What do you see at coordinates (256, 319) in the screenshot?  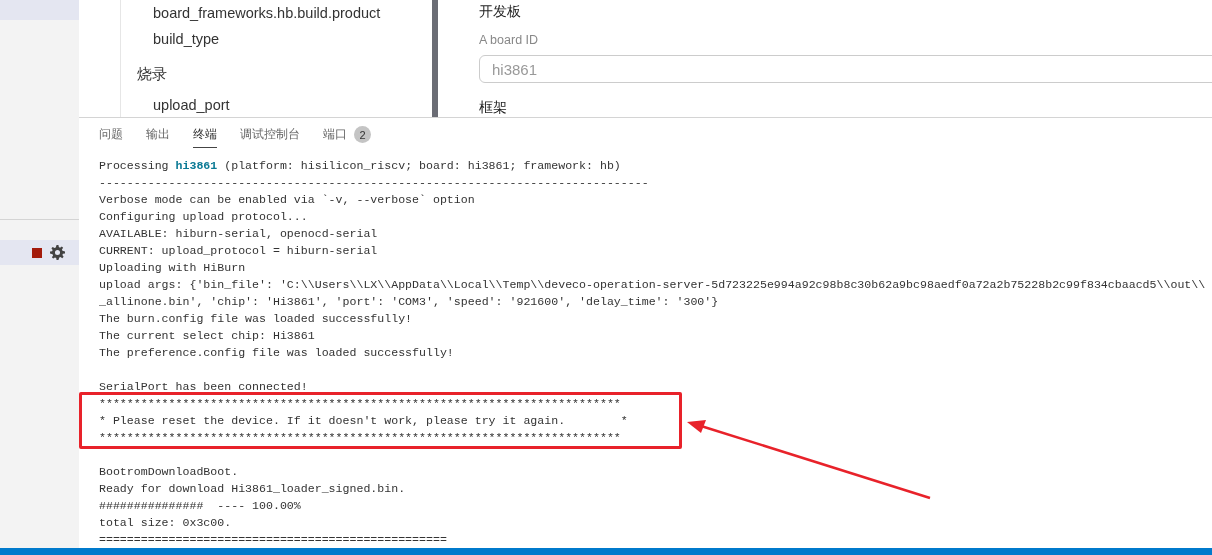 I see `terminal-line: The burn.config file was loaded successfully!` at bounding box center [256, 319].